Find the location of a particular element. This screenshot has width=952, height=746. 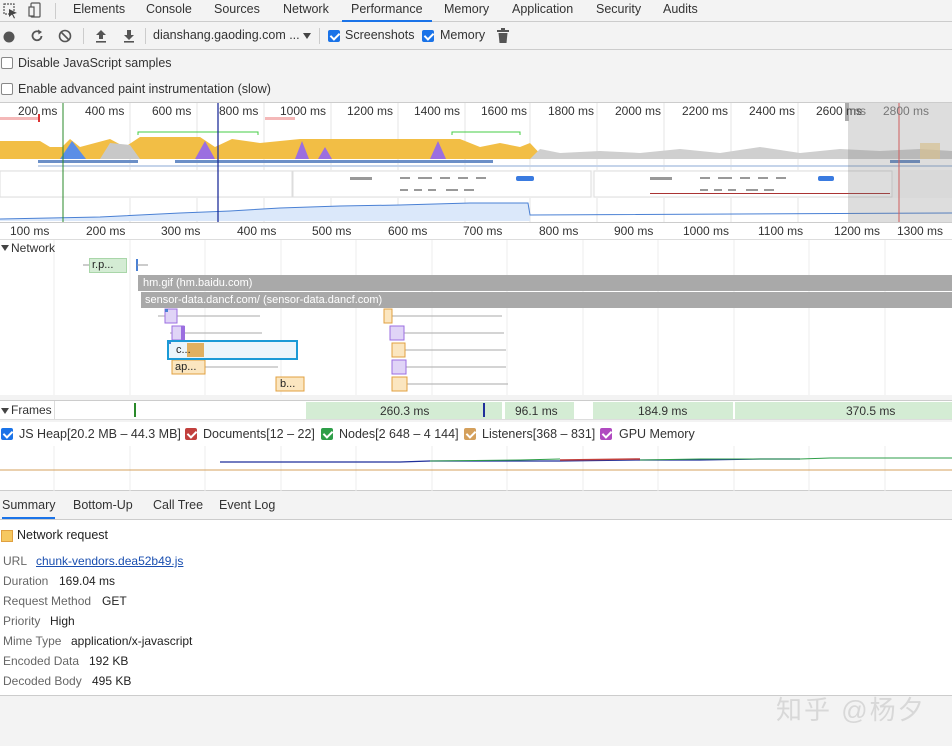

disable-js-samples-checkbox is located at coordinates (7, 63).